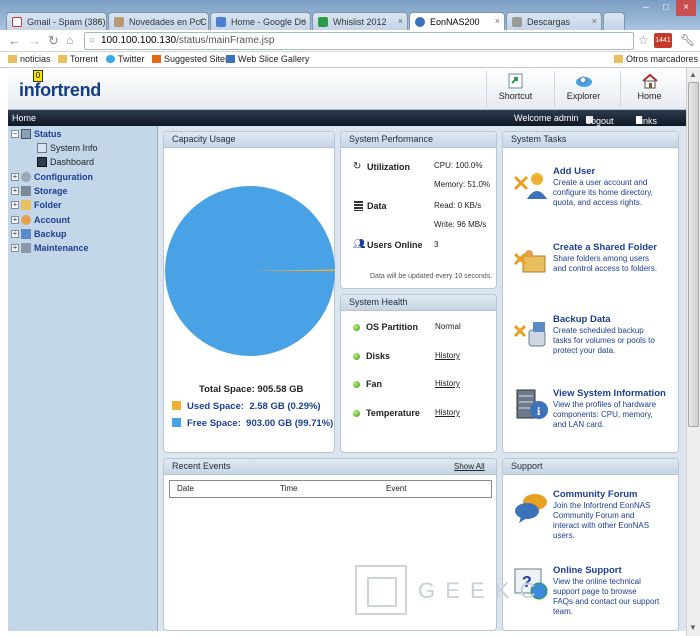 This screenshot has width=700, height=636. I want to click on update-note: Data will be updated every 10 seconds., so click(431, 276).